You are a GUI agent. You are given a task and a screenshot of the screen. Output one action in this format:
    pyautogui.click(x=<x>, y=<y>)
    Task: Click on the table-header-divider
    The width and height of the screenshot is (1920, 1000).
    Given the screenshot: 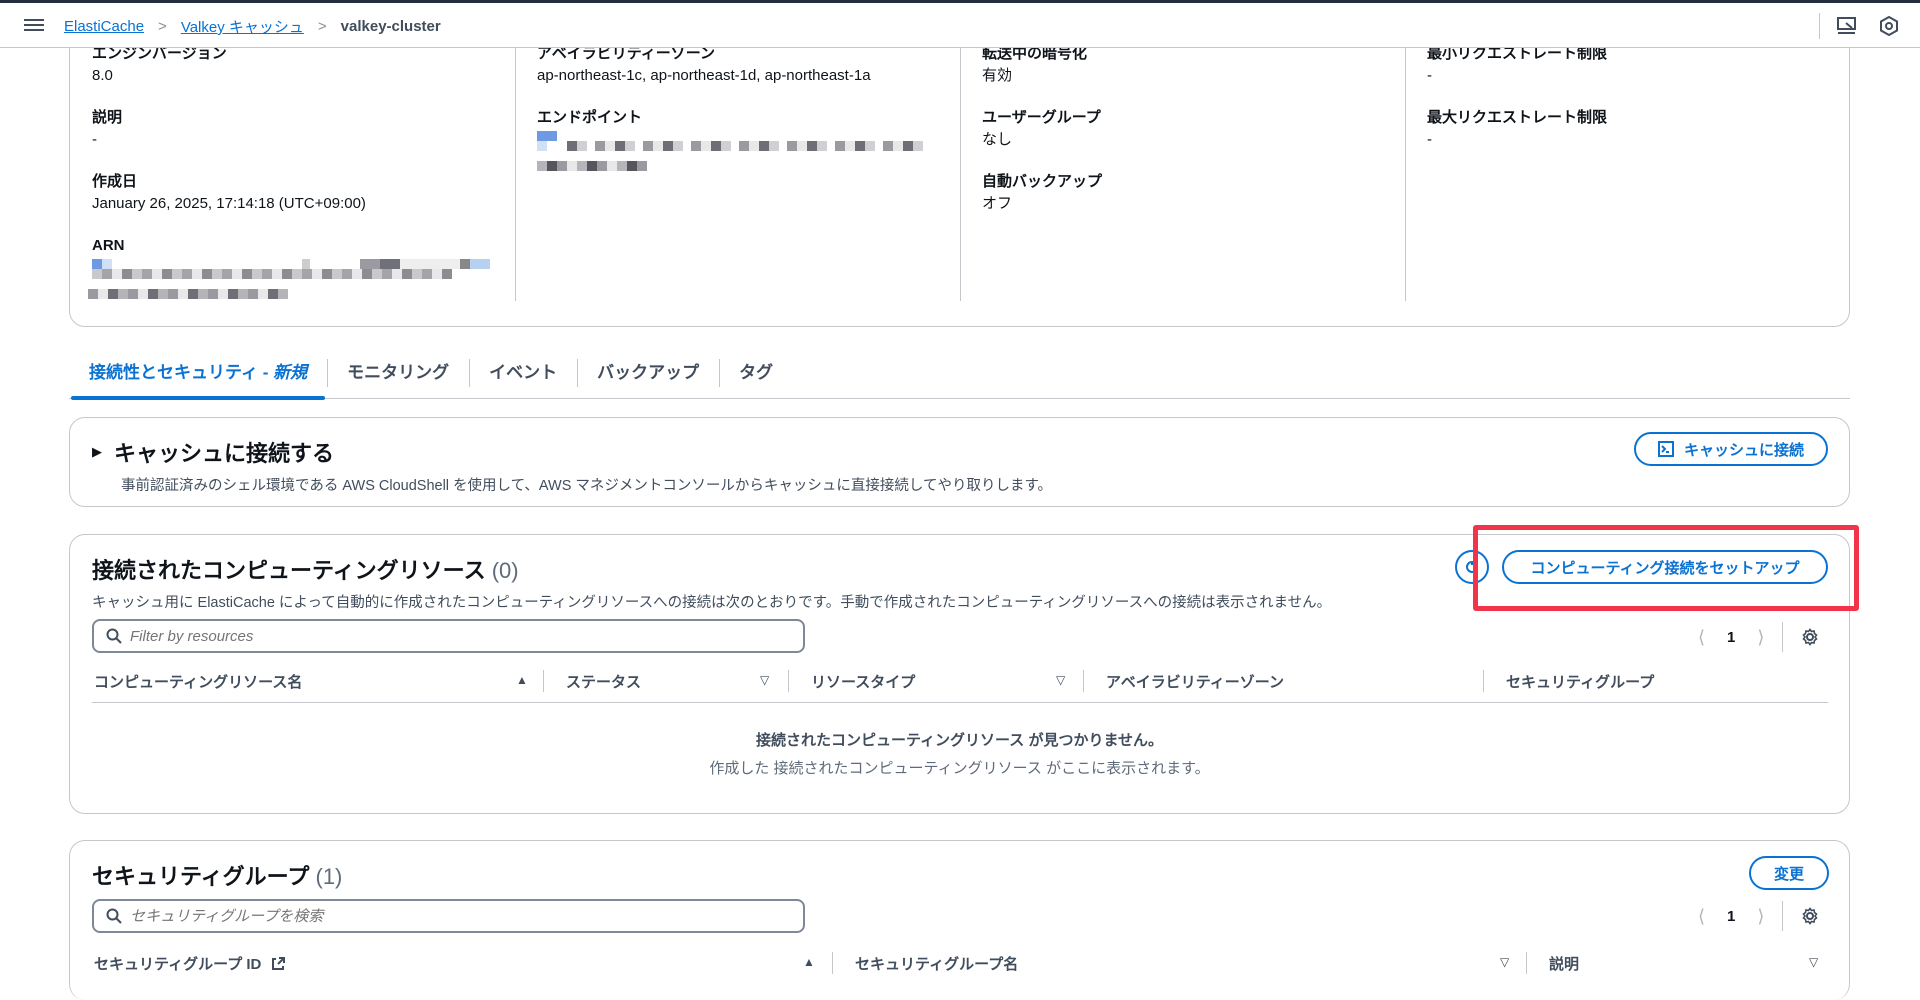 What is the action you would take?
    pyautogui.click(x=960, y=702)
    